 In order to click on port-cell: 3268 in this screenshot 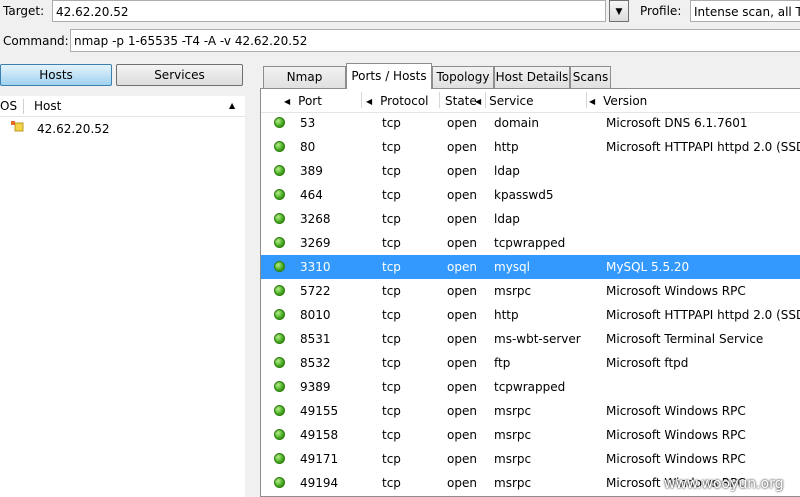, I will do `click(315, 219)`.